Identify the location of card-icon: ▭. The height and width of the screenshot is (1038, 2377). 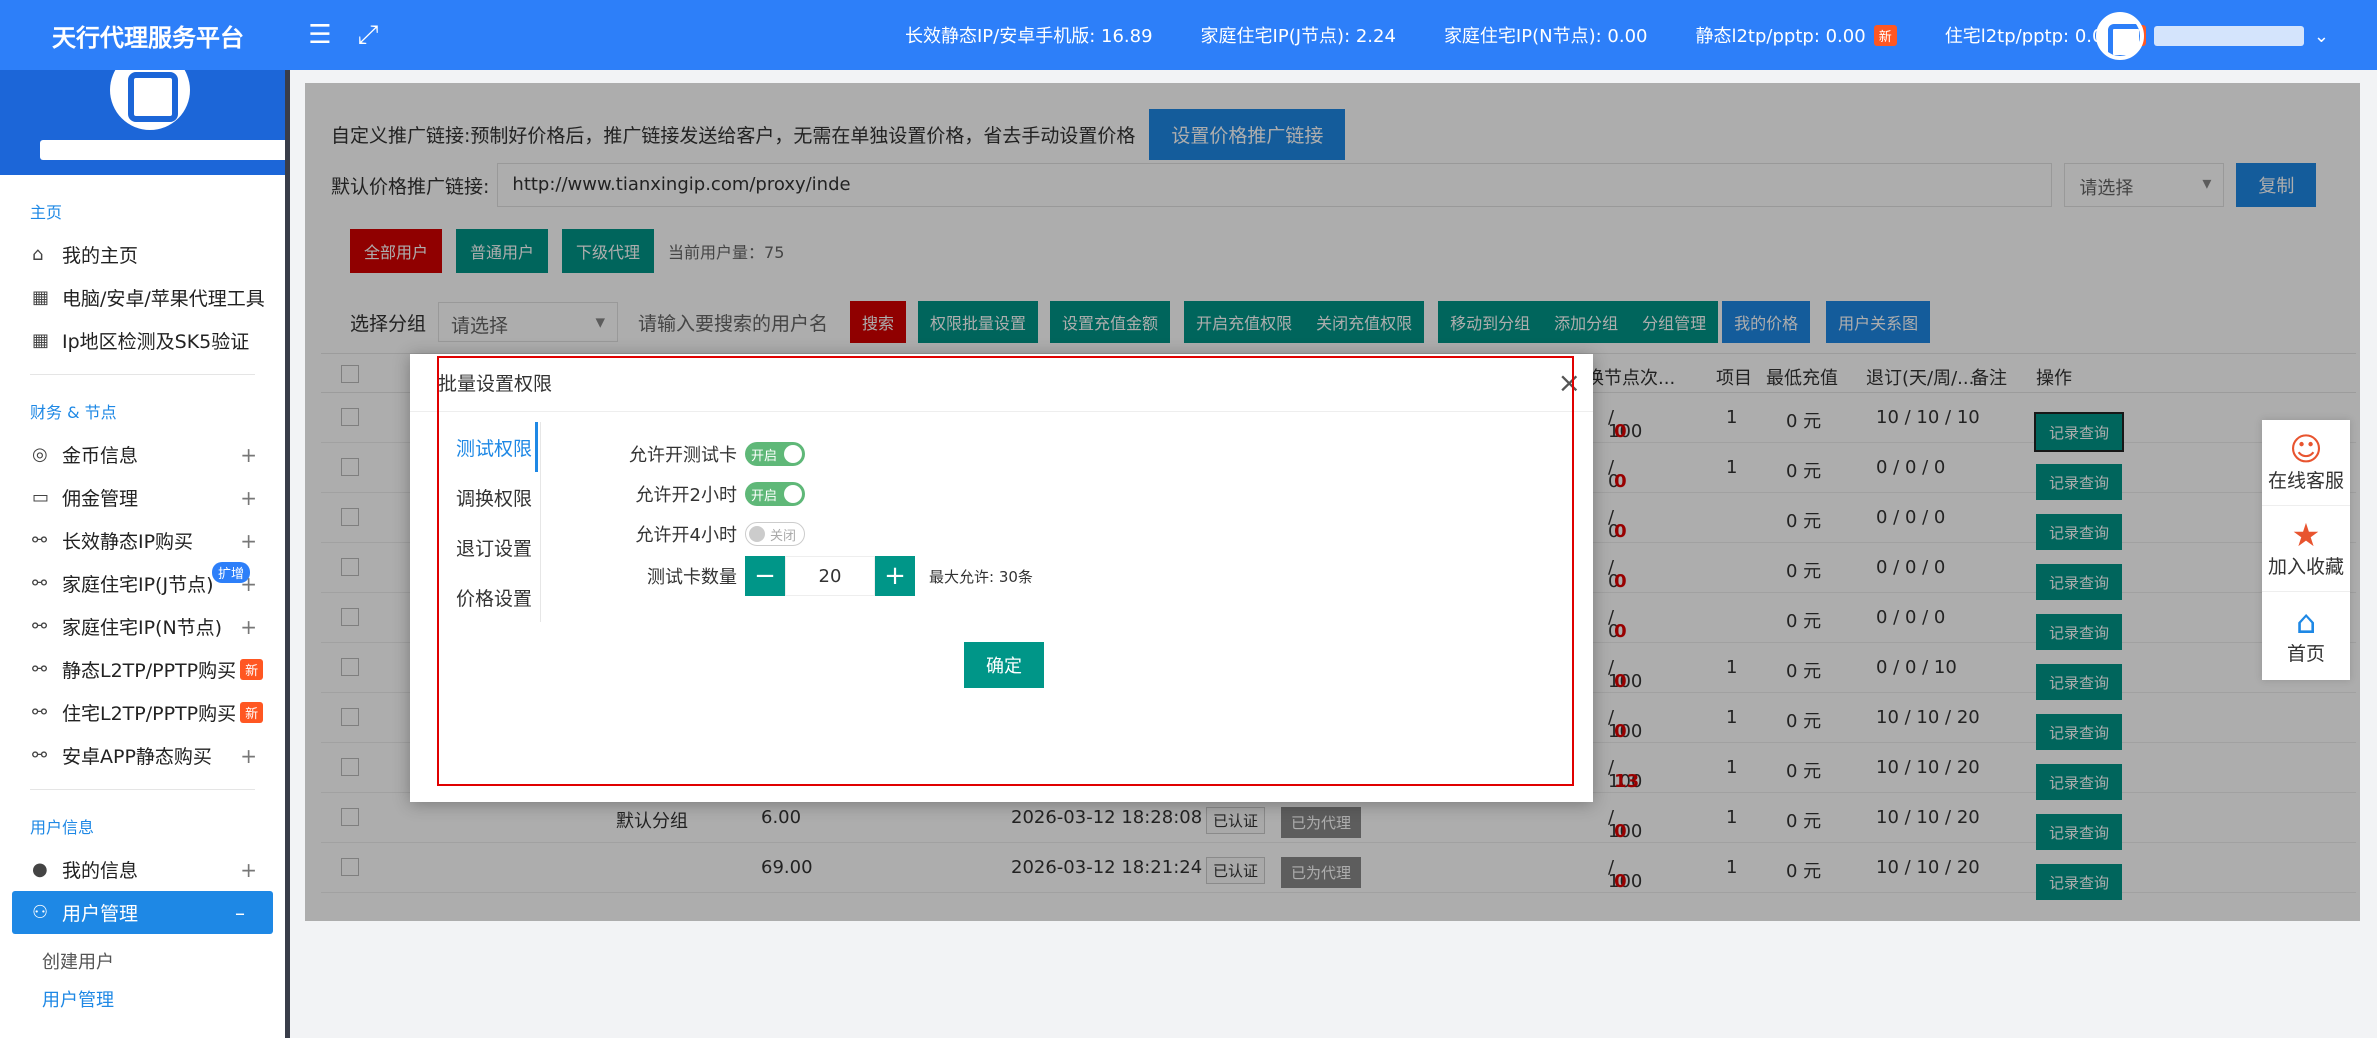
(41, 497).